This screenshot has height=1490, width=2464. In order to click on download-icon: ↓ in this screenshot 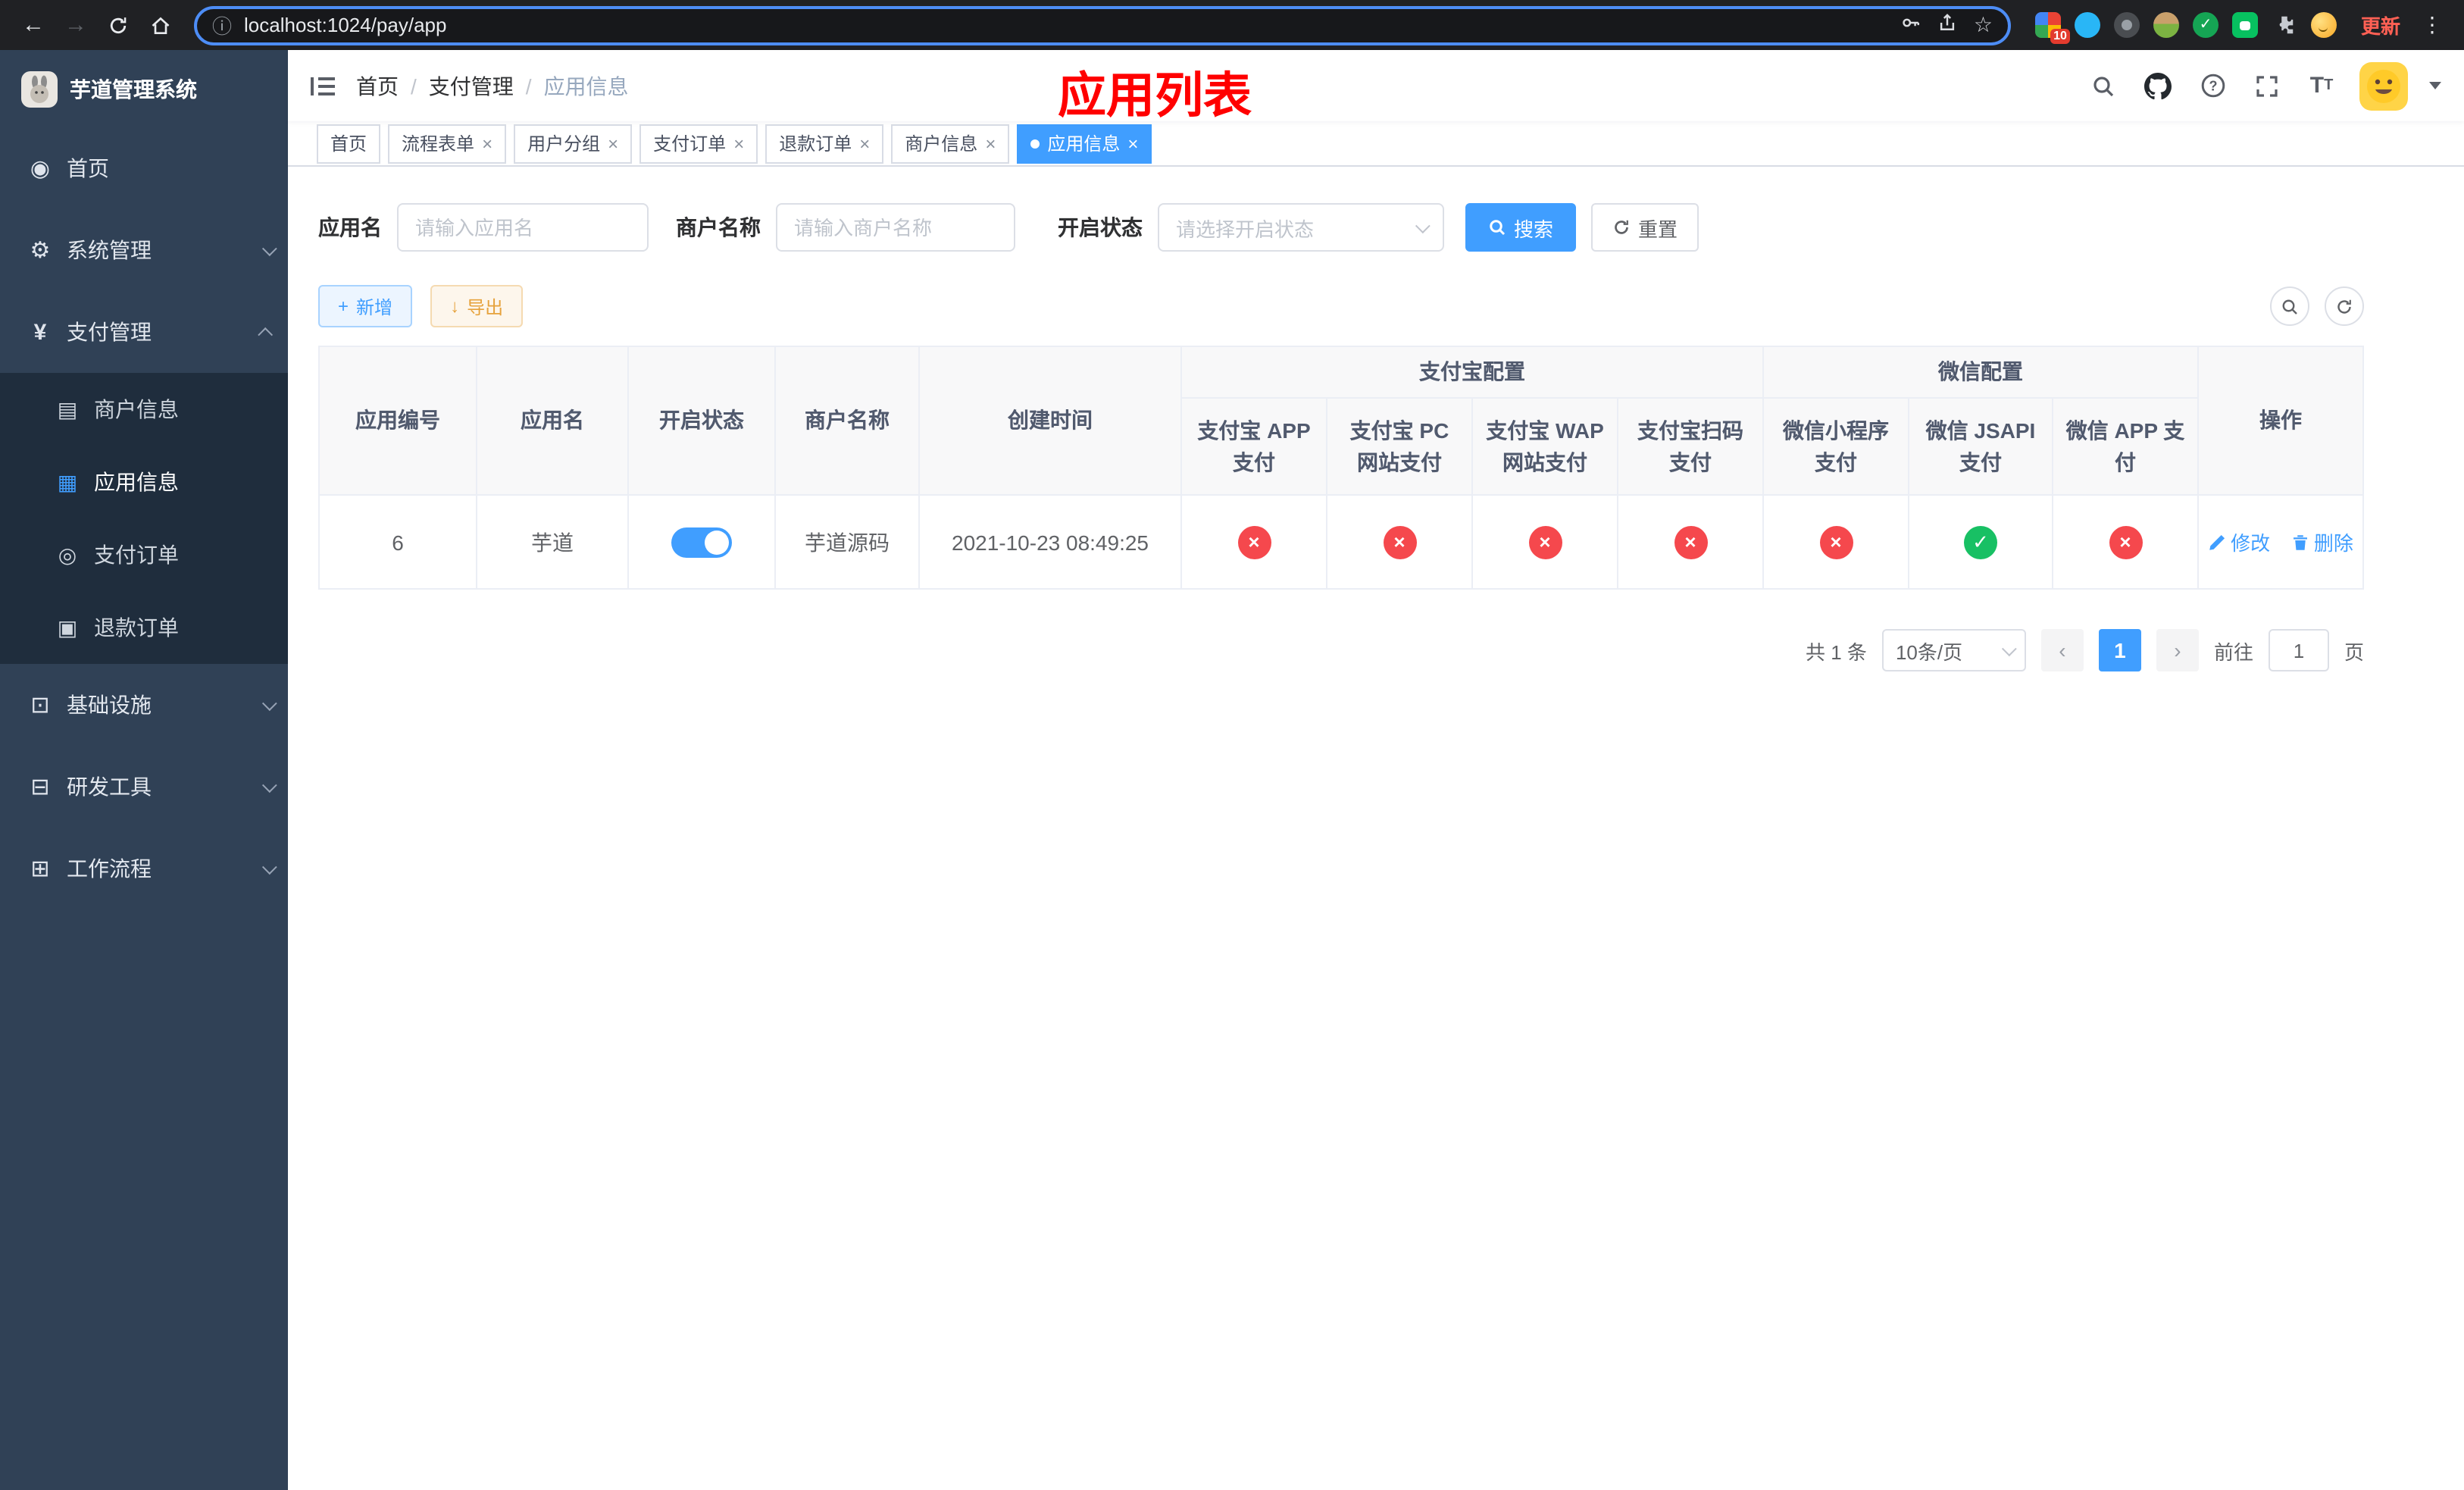, I will do `click(455, 306)`.